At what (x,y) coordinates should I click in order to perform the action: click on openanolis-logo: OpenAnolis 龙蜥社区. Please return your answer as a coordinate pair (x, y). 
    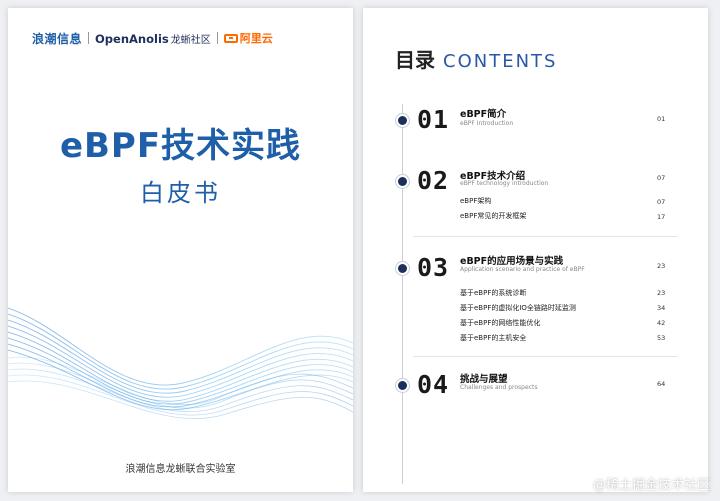
    Looking at the image, I should click on (153, 38).